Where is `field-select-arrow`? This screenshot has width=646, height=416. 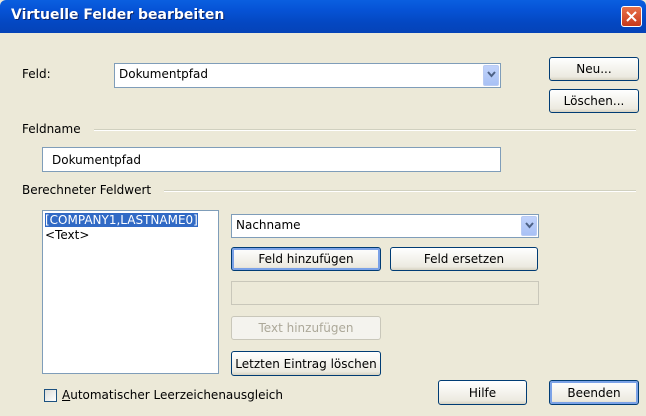
field-select-arrow is located at coordinates (529, 226).